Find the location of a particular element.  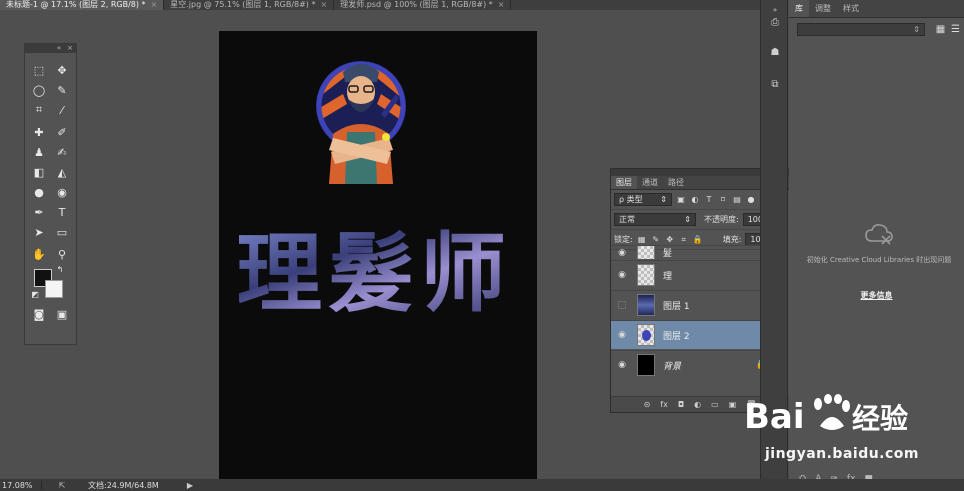

pen-tool-icon: ✒ is located at coordinates (39, 212).